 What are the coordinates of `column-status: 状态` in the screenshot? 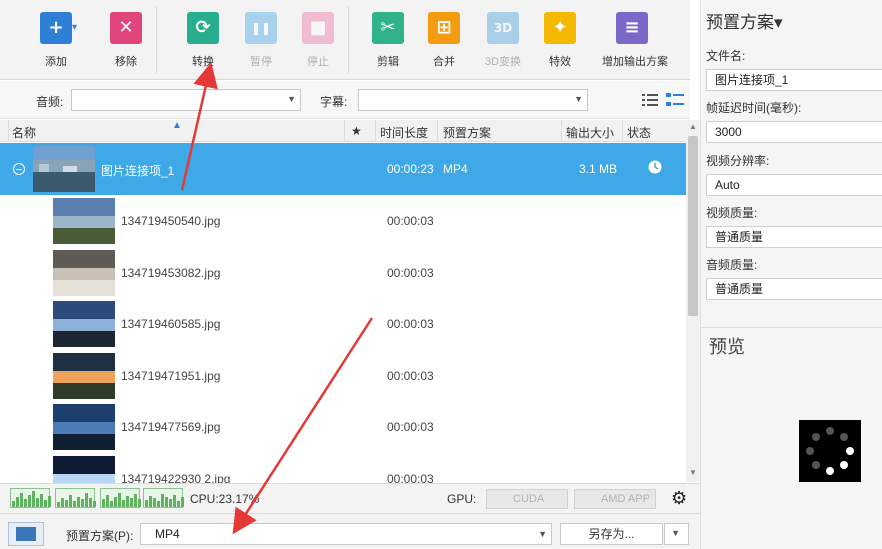 It's located at (639, 132).